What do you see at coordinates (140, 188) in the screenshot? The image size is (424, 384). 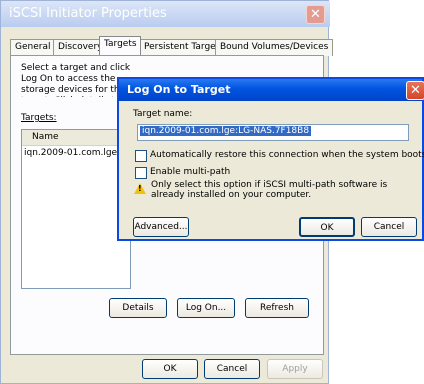 I see `warning-icon: !` at bounding box center [140, 188].